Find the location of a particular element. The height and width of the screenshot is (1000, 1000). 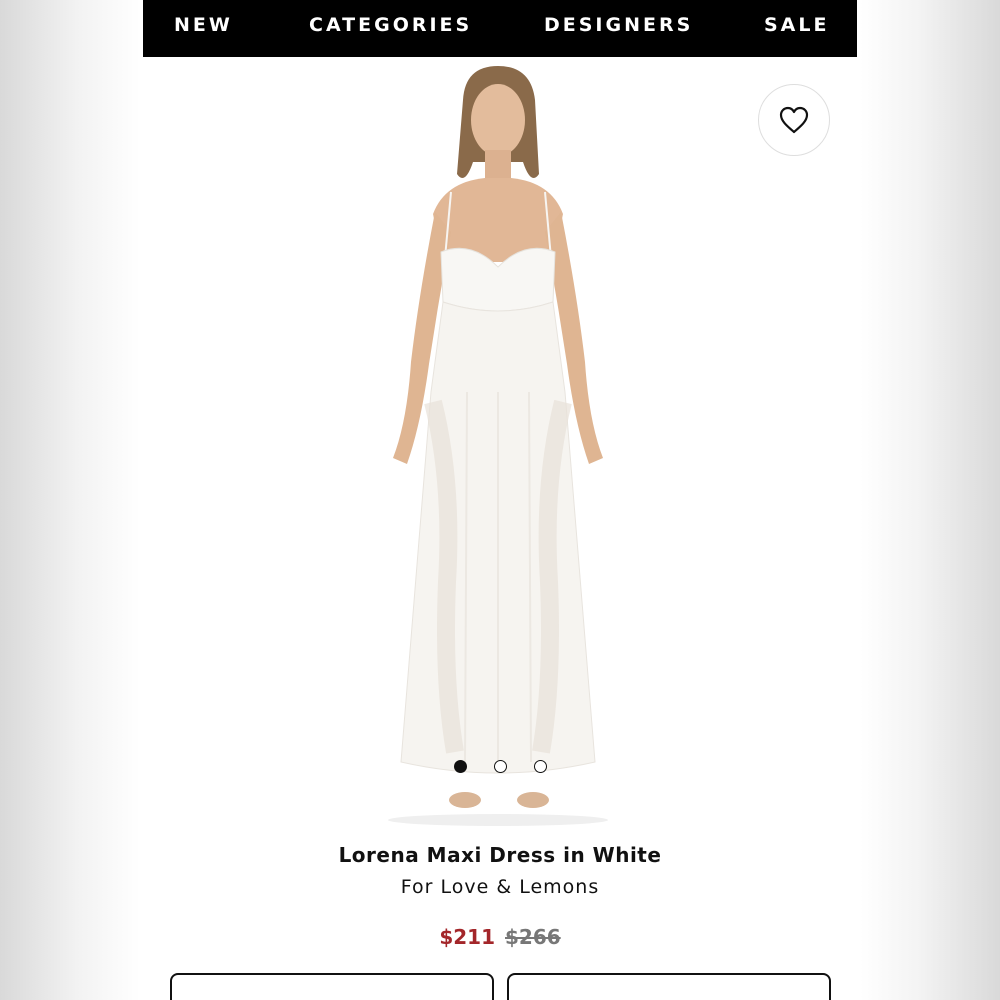

product-title: Lorena Maxi Dress in White is located at coordinates (500, 855).